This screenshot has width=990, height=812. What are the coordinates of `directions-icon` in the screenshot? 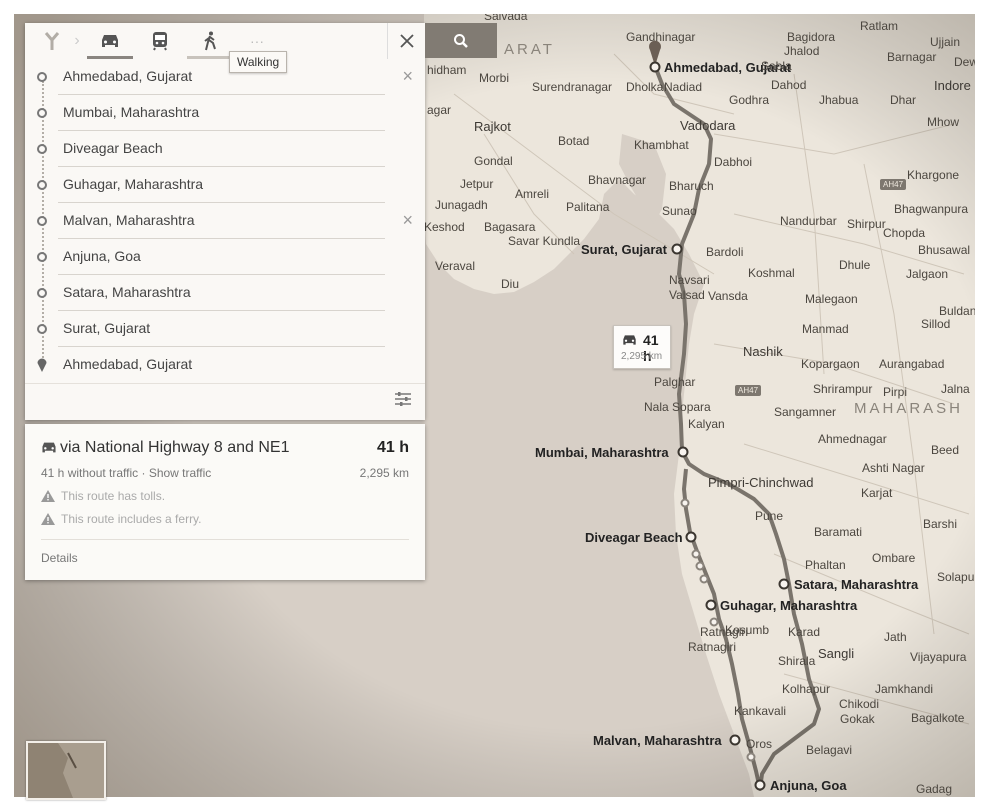 It's located at (52, 41).